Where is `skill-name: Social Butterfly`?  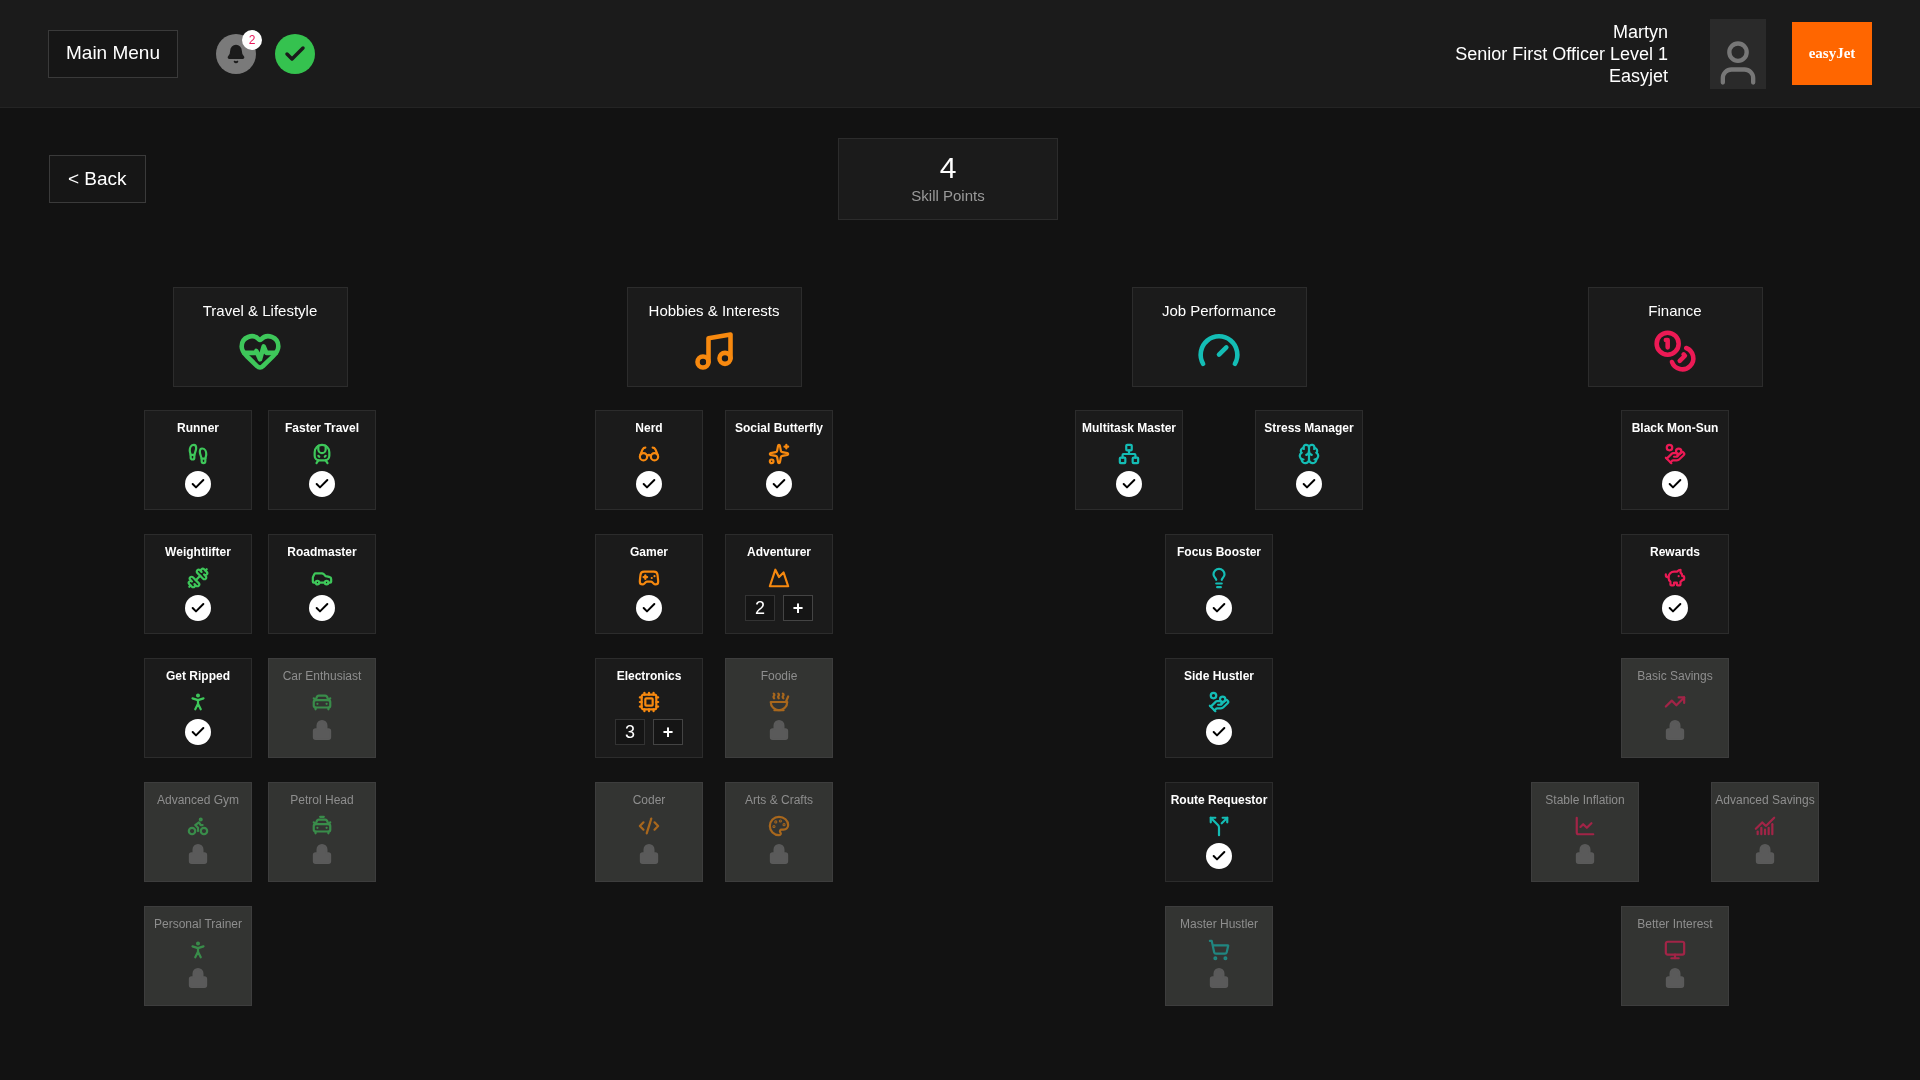
skill-name: Social Butterfly is located at coordinates (779, 428).